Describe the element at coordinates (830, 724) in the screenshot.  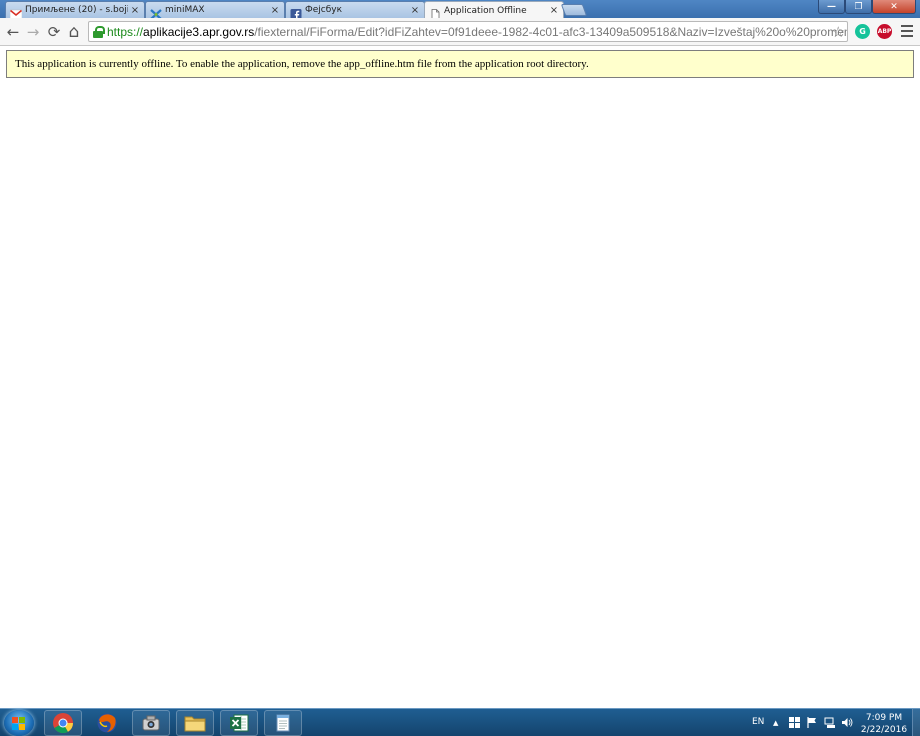
I see `network-icon` at that location.